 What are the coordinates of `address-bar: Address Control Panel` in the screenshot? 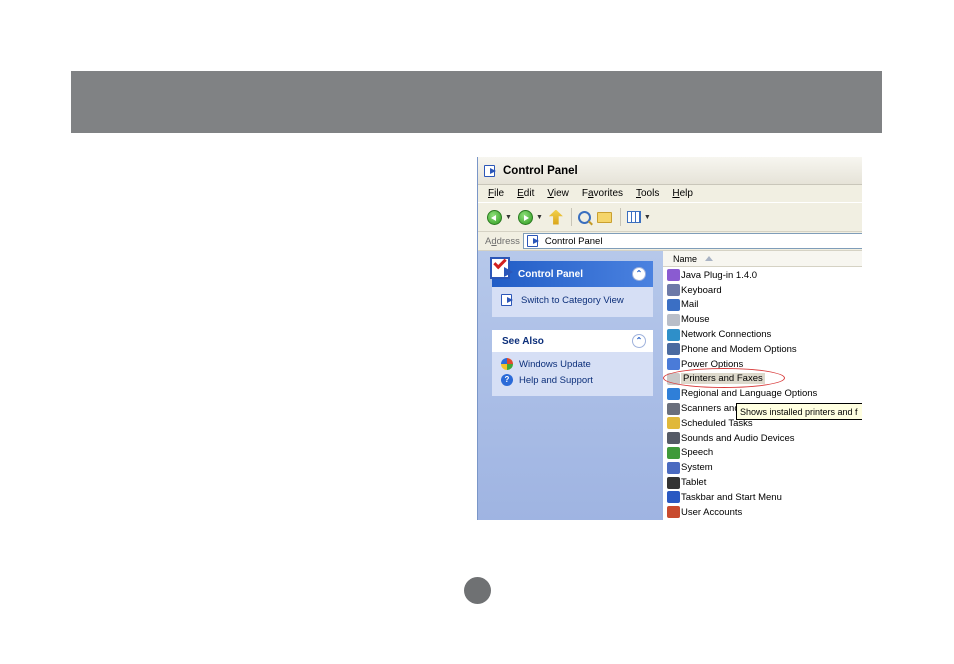 It's located at (670, 241).